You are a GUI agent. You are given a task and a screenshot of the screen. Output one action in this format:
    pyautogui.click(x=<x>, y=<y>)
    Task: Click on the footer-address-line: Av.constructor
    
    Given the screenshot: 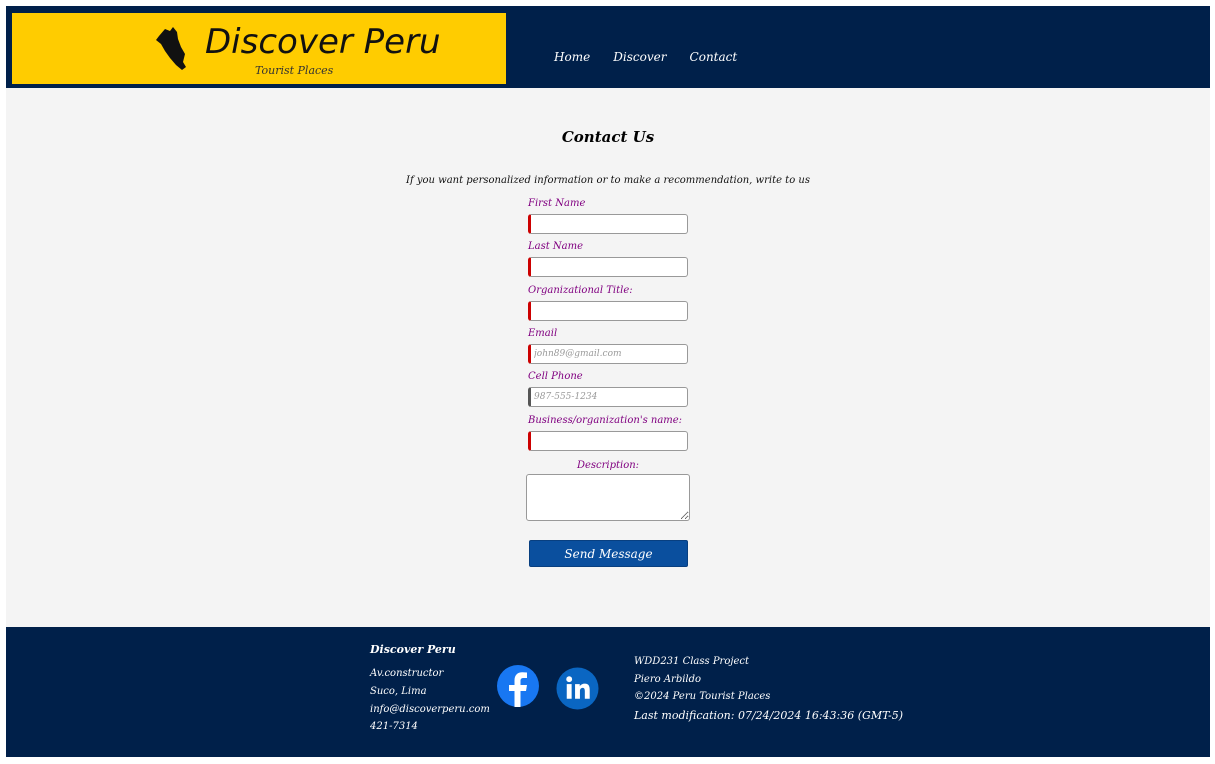 What is the action you would take?
    pyautogui.click(x=407, y=673)
    